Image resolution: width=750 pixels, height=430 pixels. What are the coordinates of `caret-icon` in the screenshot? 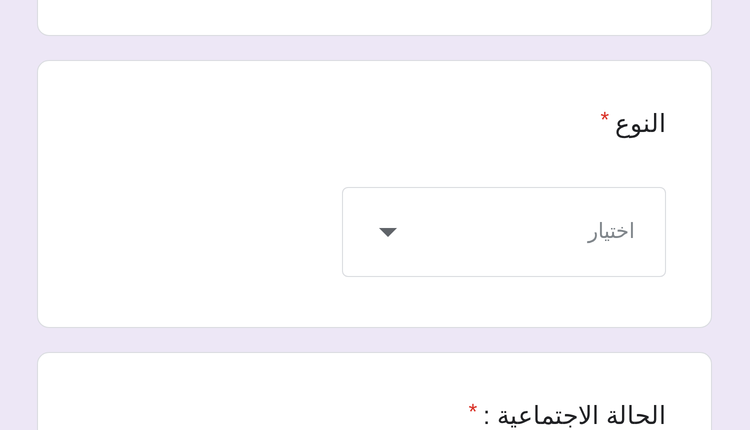 It's located at (388, 232).